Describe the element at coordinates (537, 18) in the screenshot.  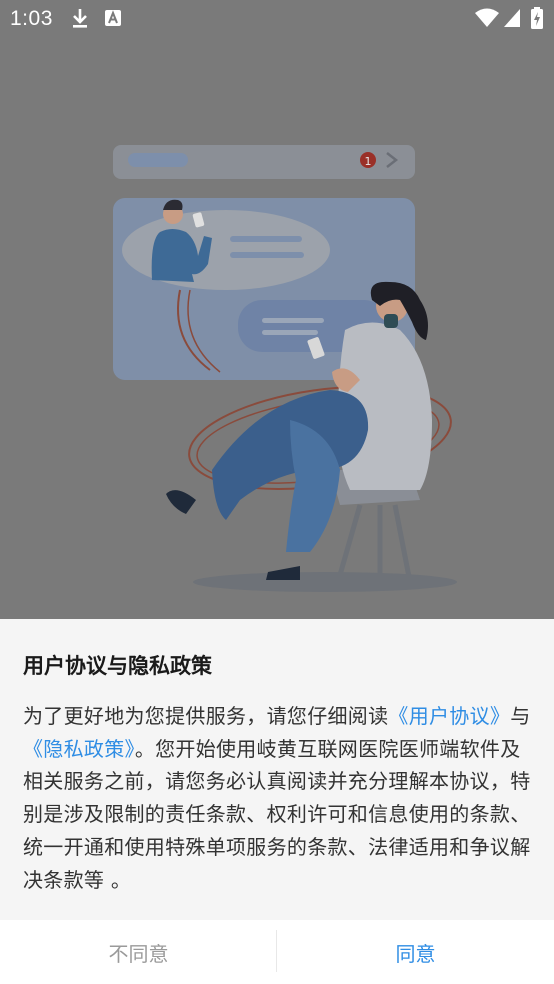
I see `battery-charging-icon` at that location.